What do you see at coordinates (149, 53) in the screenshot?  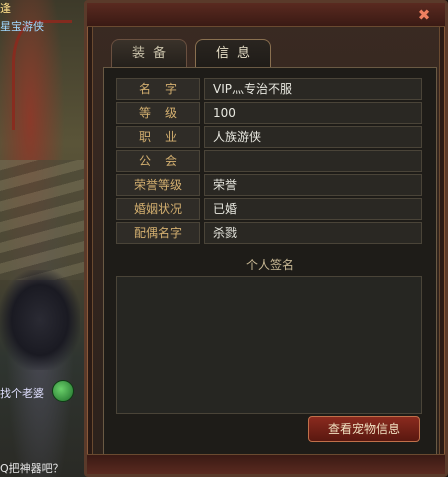 I see `tab-equipment: 装备` at bounding box center [149, 53].